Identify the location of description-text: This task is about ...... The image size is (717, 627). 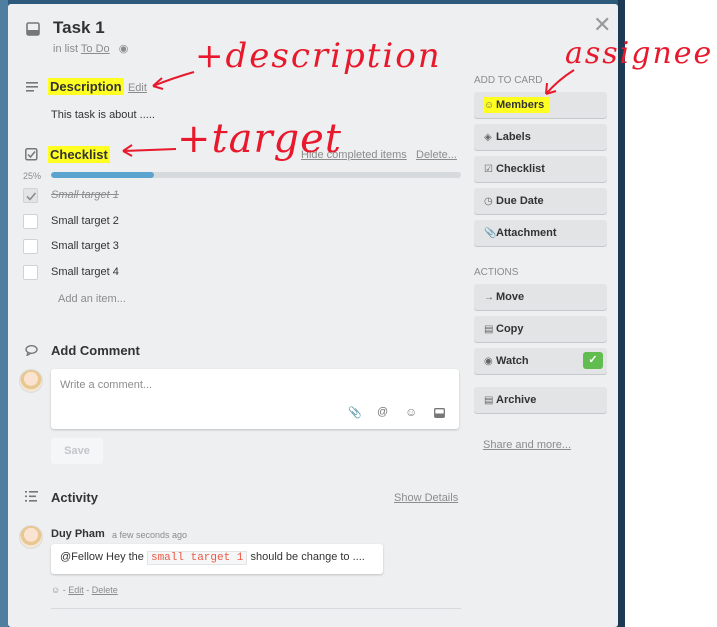
(103, 115).